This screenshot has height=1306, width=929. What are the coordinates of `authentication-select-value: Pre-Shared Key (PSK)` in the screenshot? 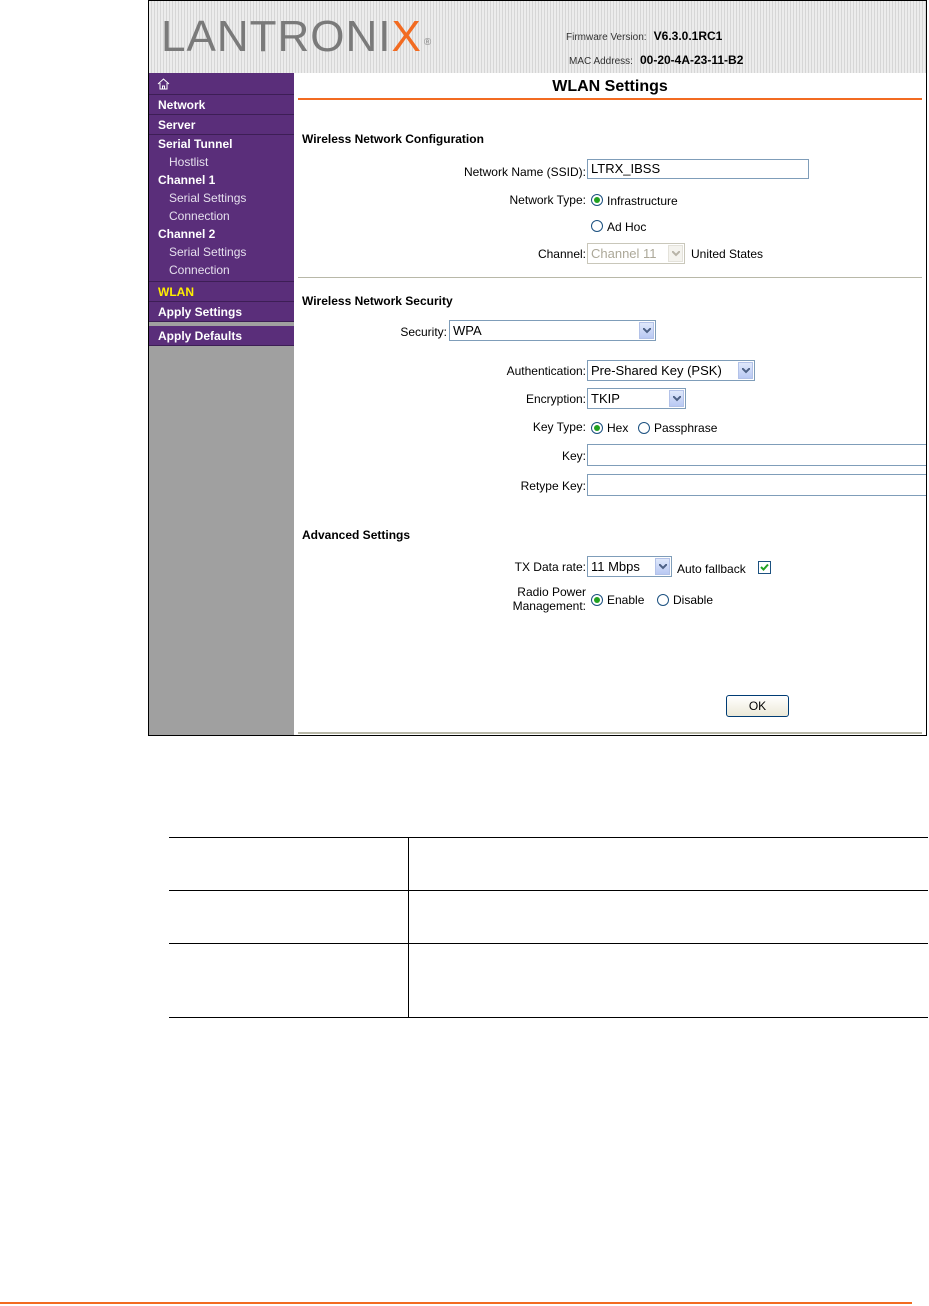 It's located at (656, 370).